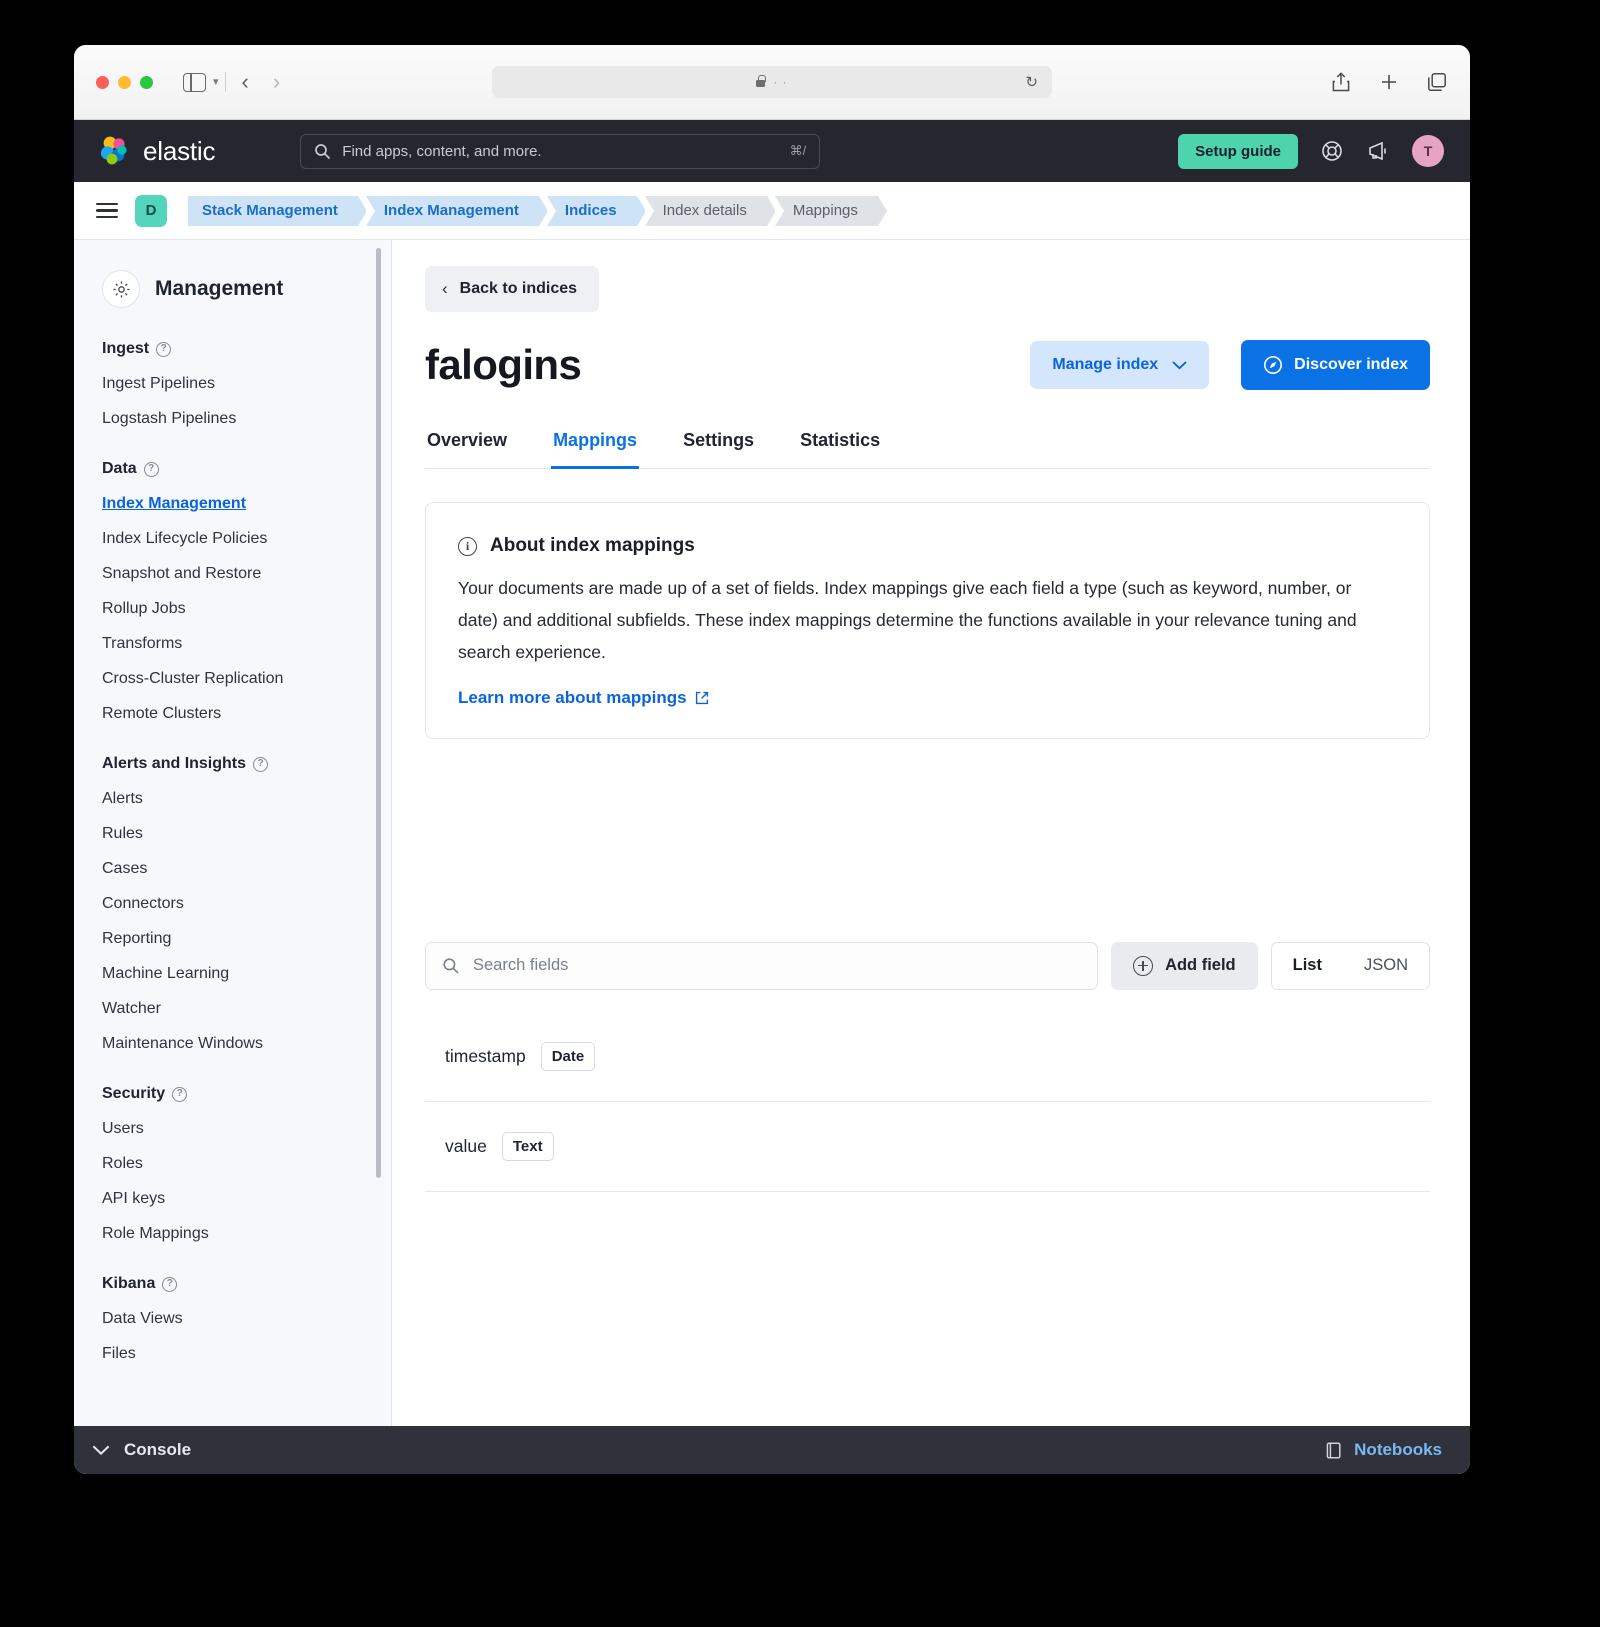  What do you see at coordinates (1383, 1450) in the screenshot?
I see `notebooks-button: Notebooks` at bounding box center [1383, 1450].